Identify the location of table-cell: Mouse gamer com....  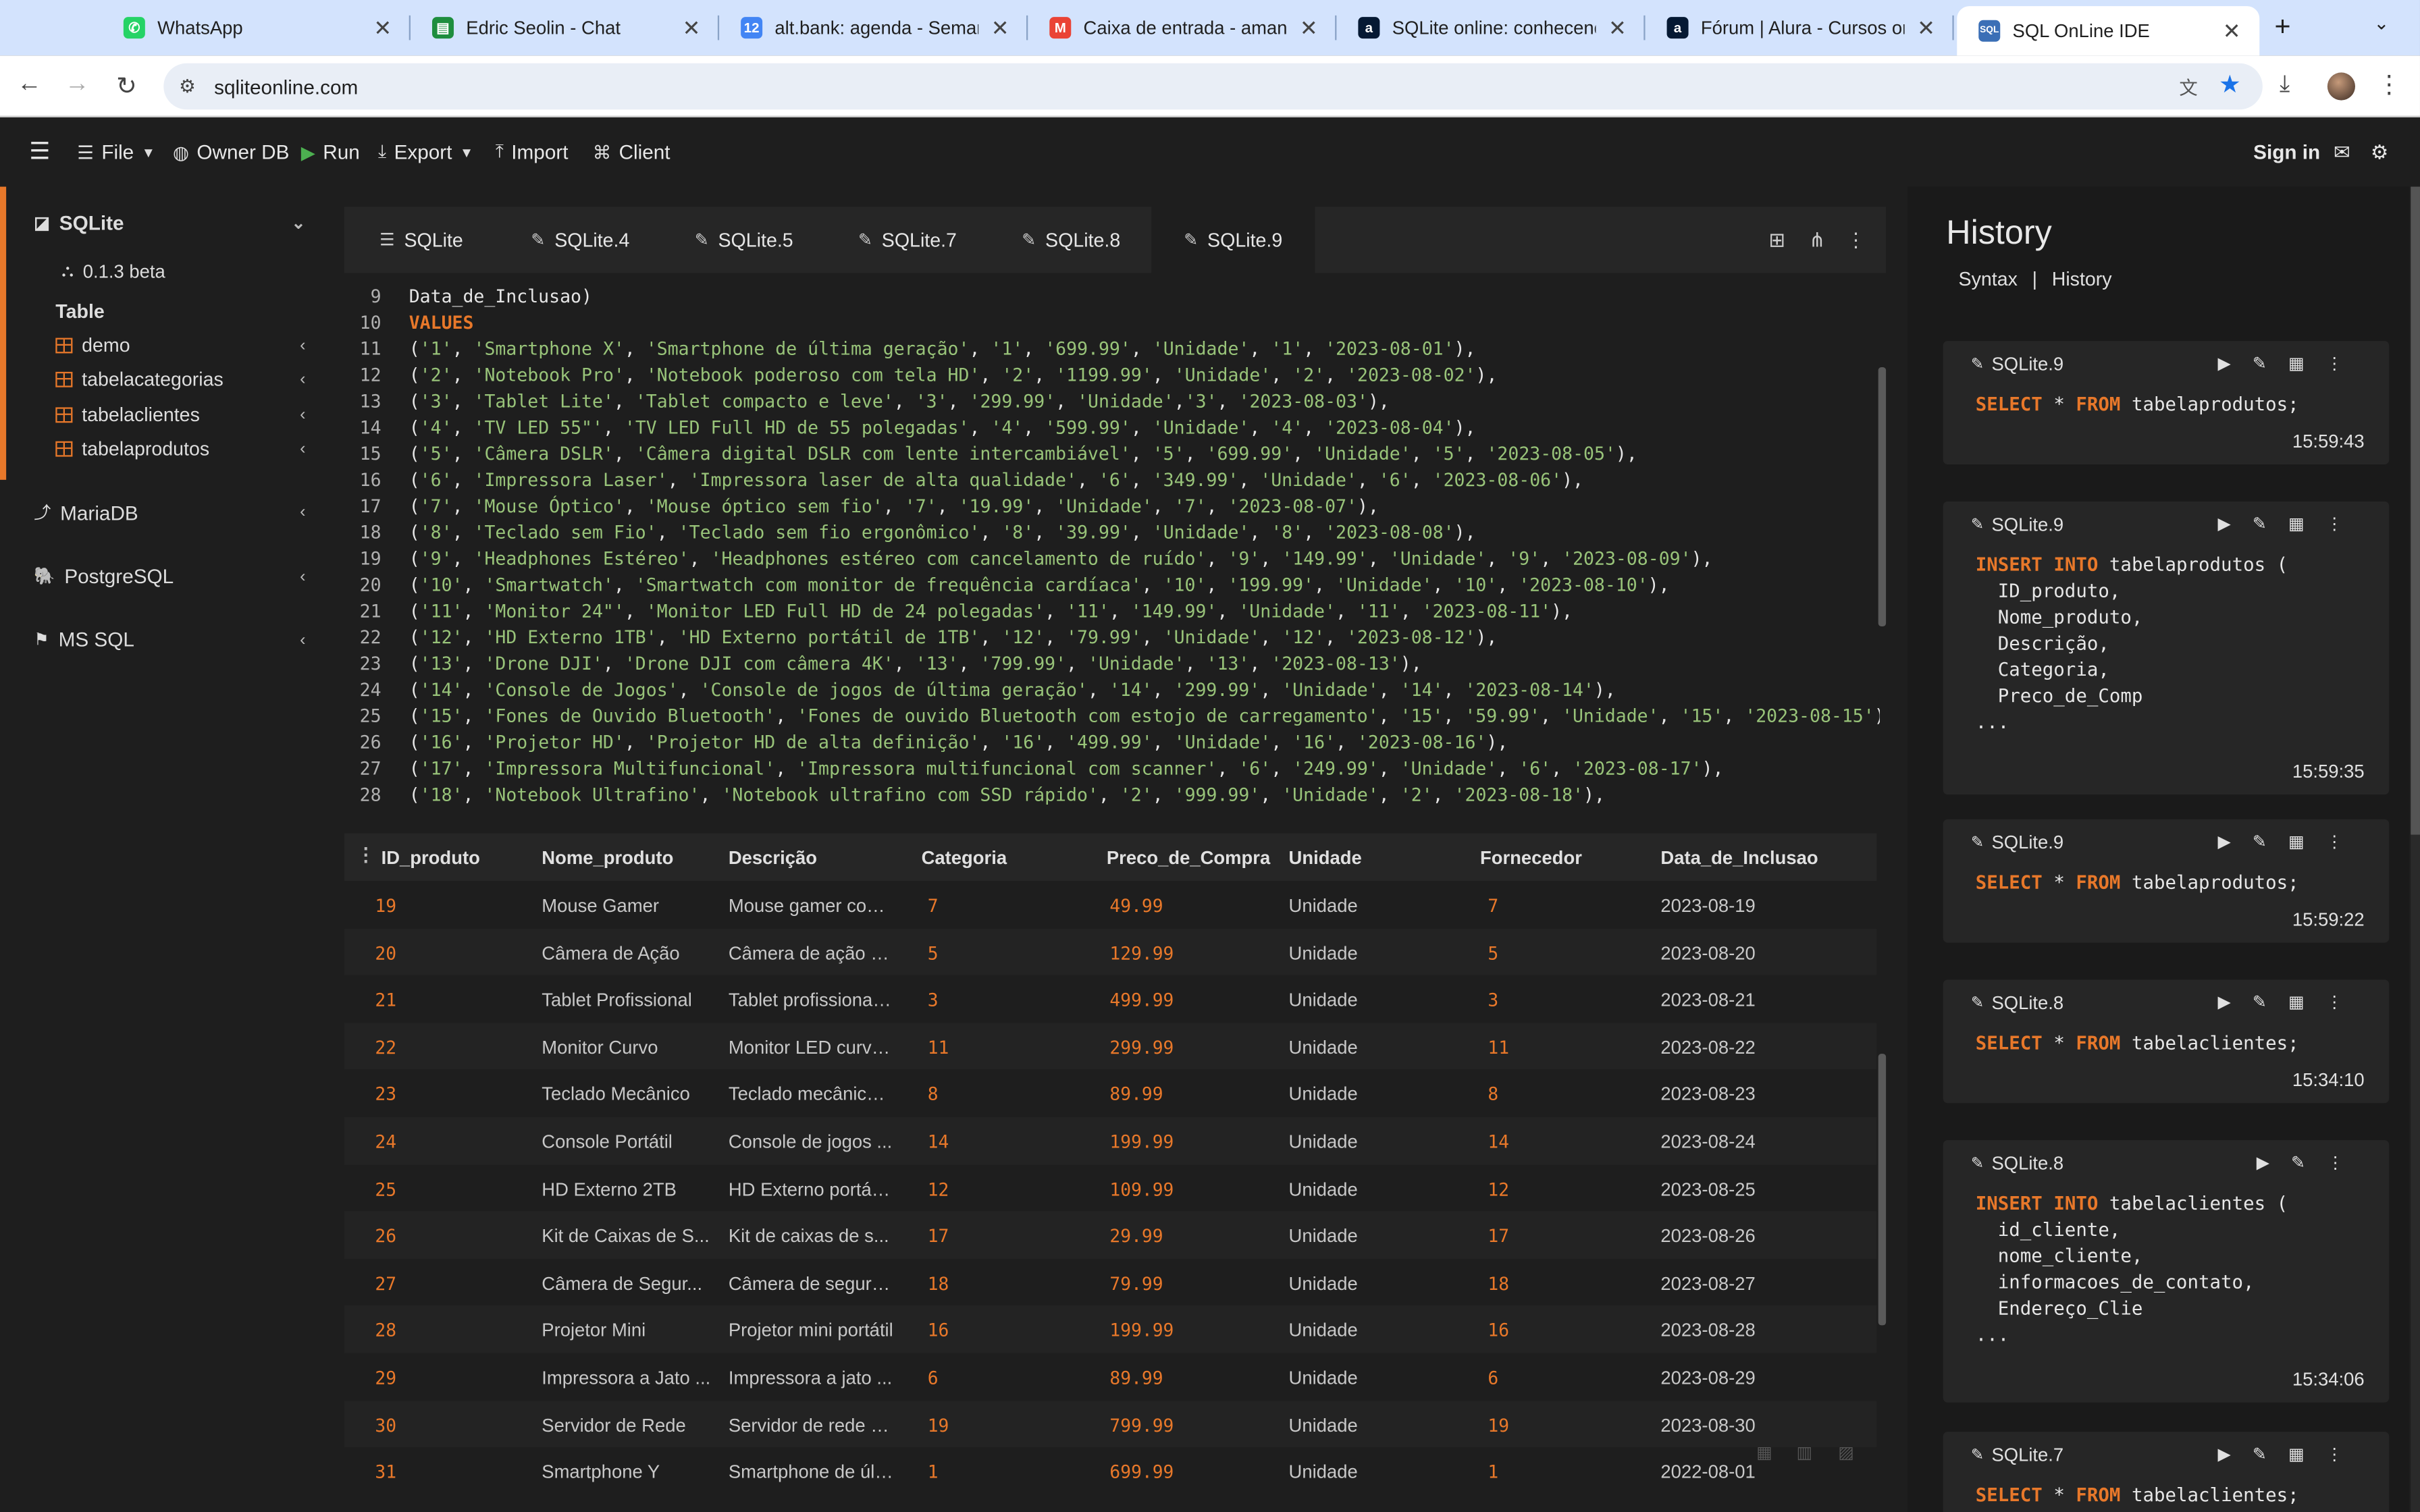
(812, 906).